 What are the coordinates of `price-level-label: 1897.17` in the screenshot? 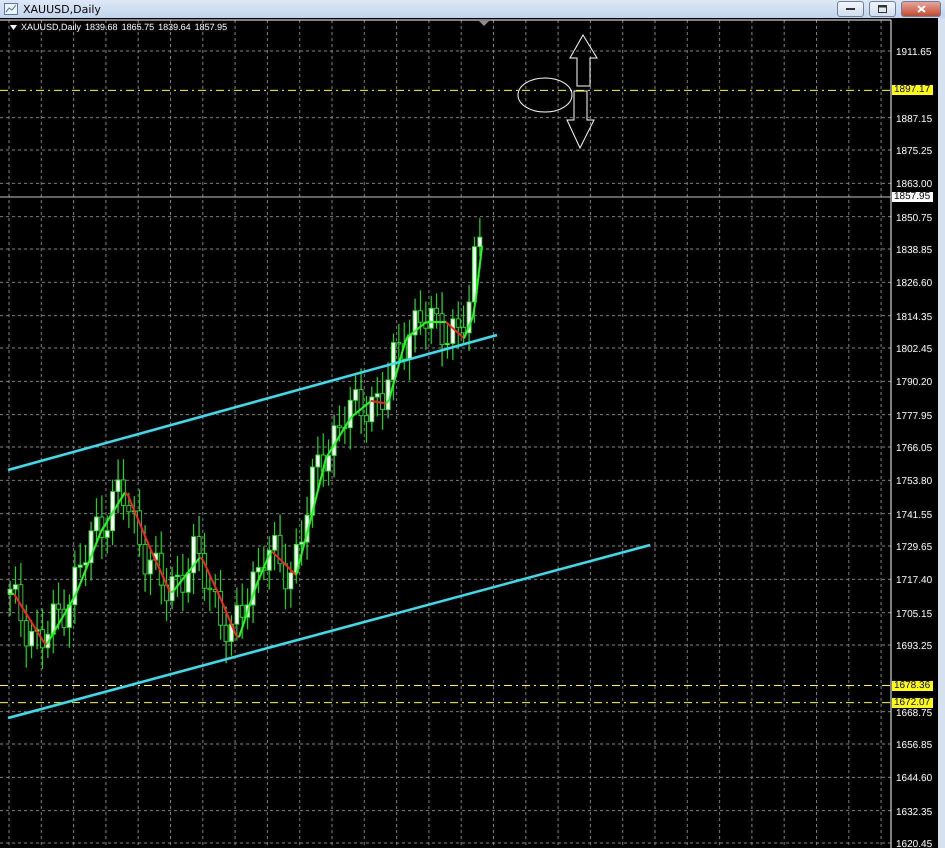 It's located at (913, 90).